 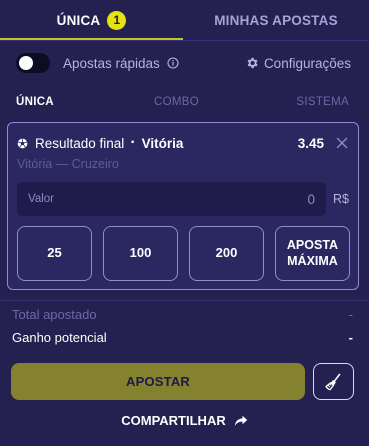 I want to click on bet-mode-tabs: ÚNICA COMBO SISTEMA, so click(x=182, y=104).